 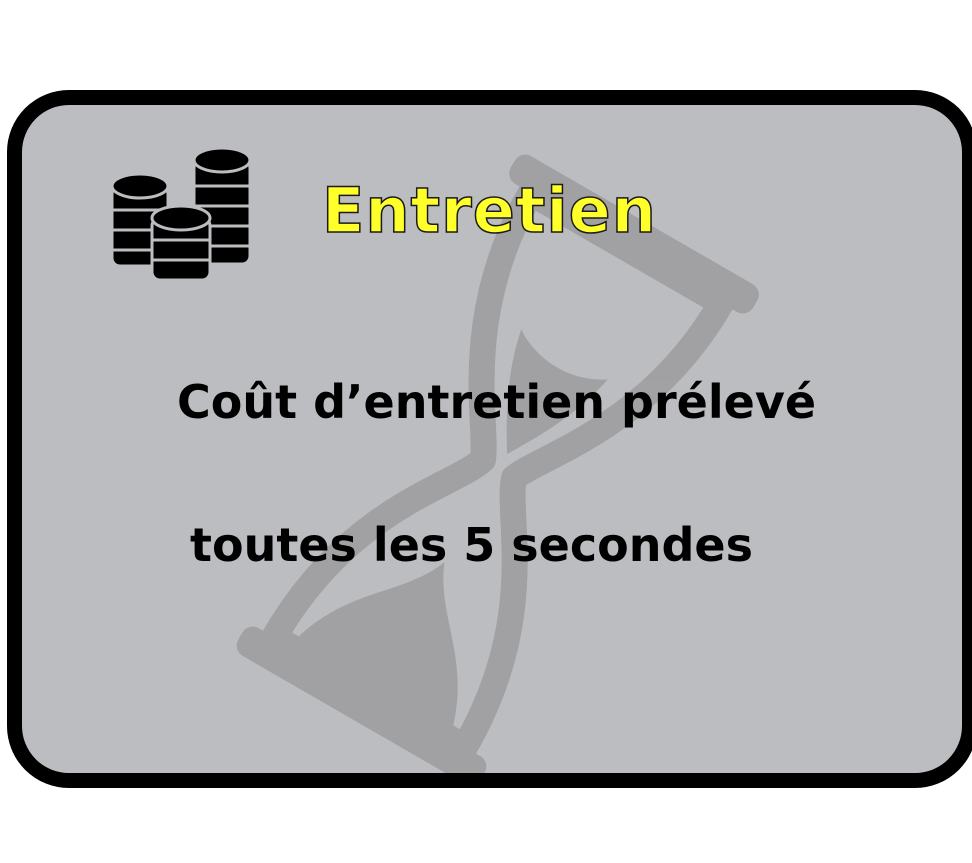 What do you see at coordinates (489, 210) in the screenshot?
I see `card-title: Entretien` at bounding box center [489, 210].